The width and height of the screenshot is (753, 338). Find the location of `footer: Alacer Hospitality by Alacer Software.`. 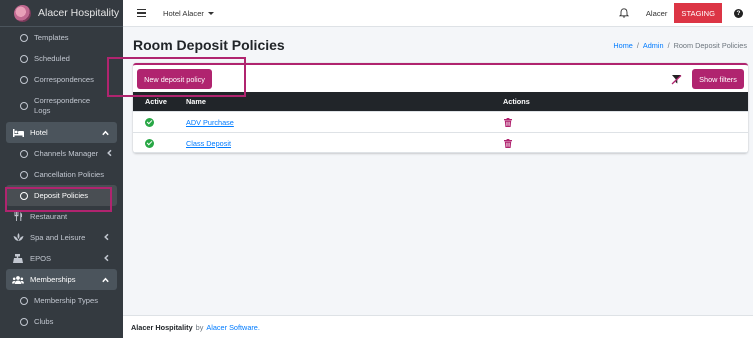

footer: Alacer Hospitality by Alacer Software. is located at coordinates (438, 326).